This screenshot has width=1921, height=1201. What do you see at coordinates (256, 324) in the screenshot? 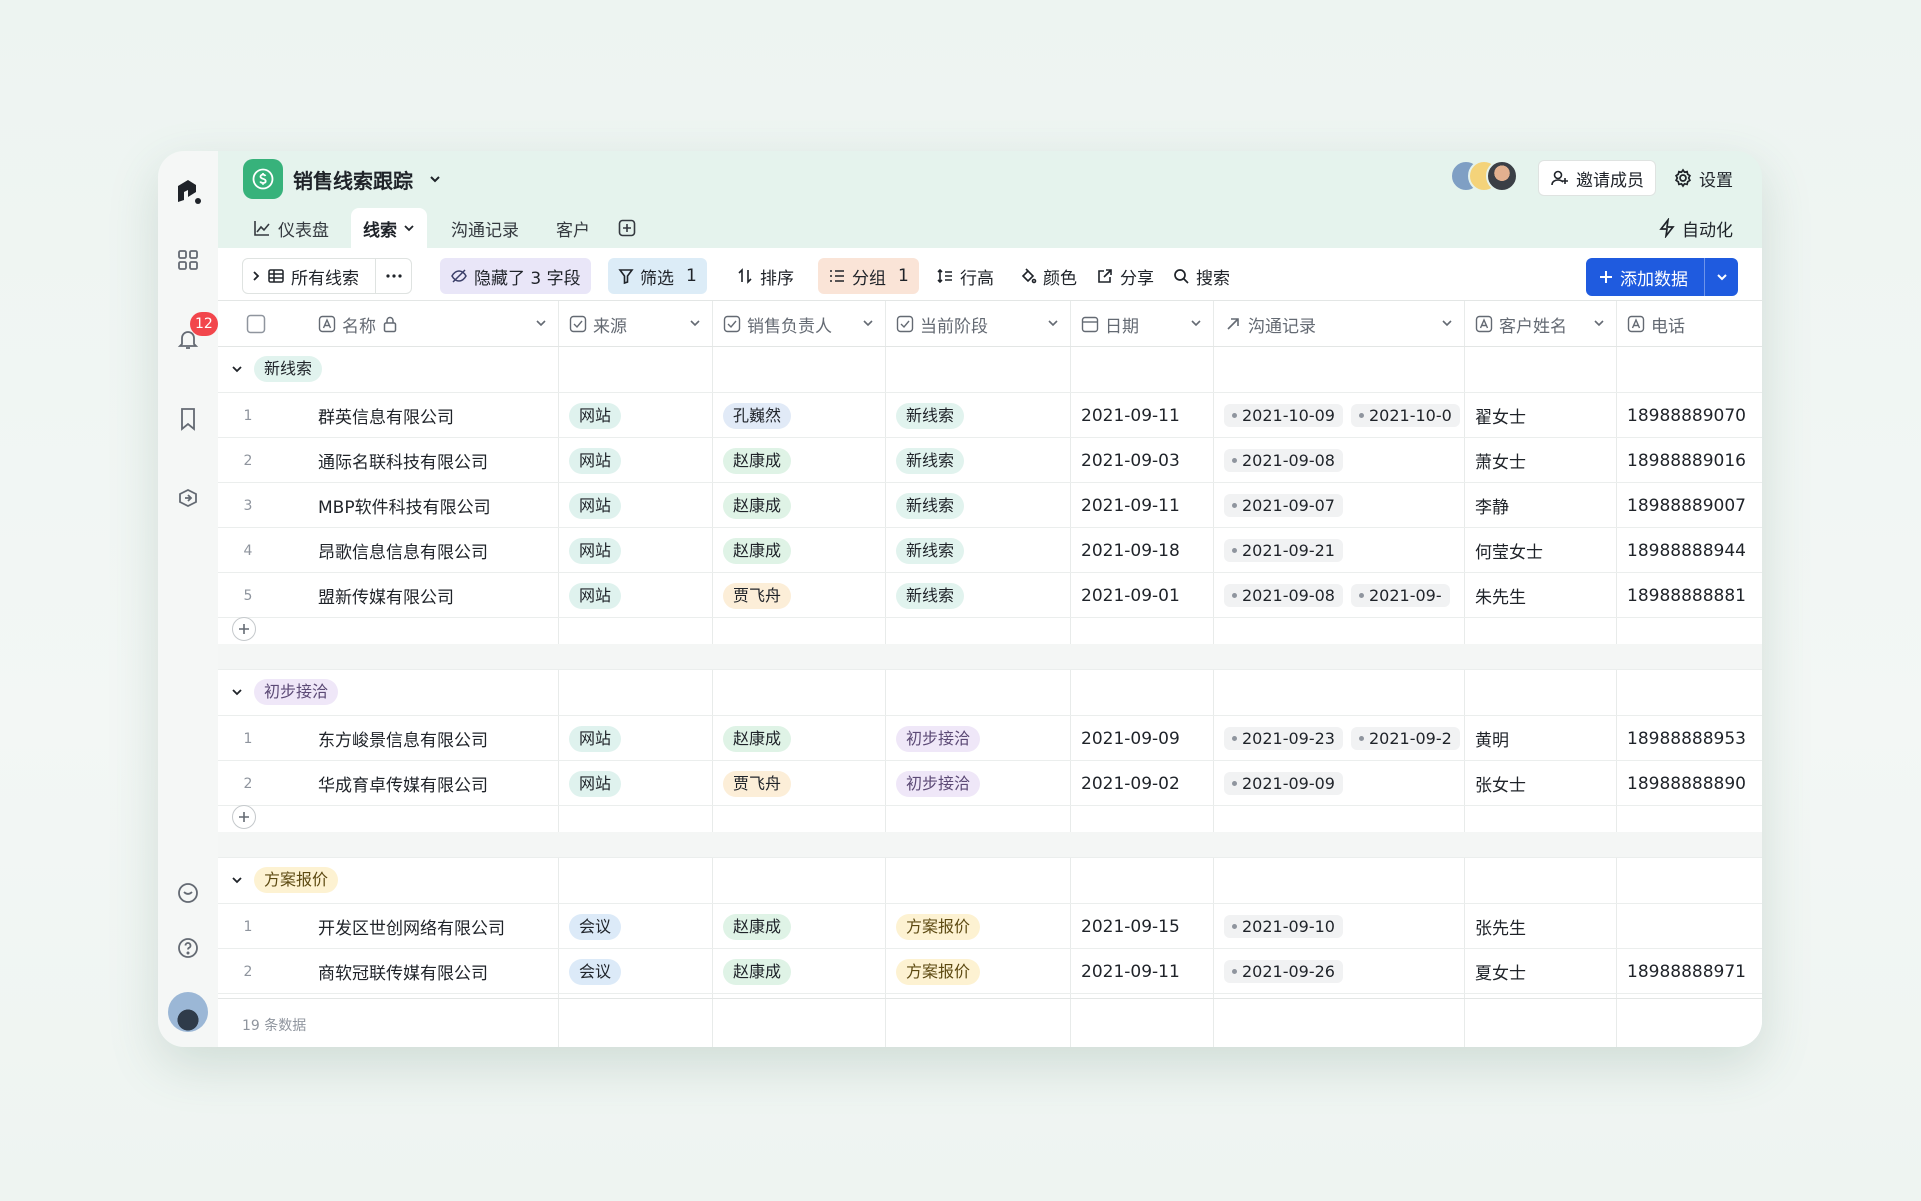
I see `select-all-checkbox` at bounding box center [256, 324].